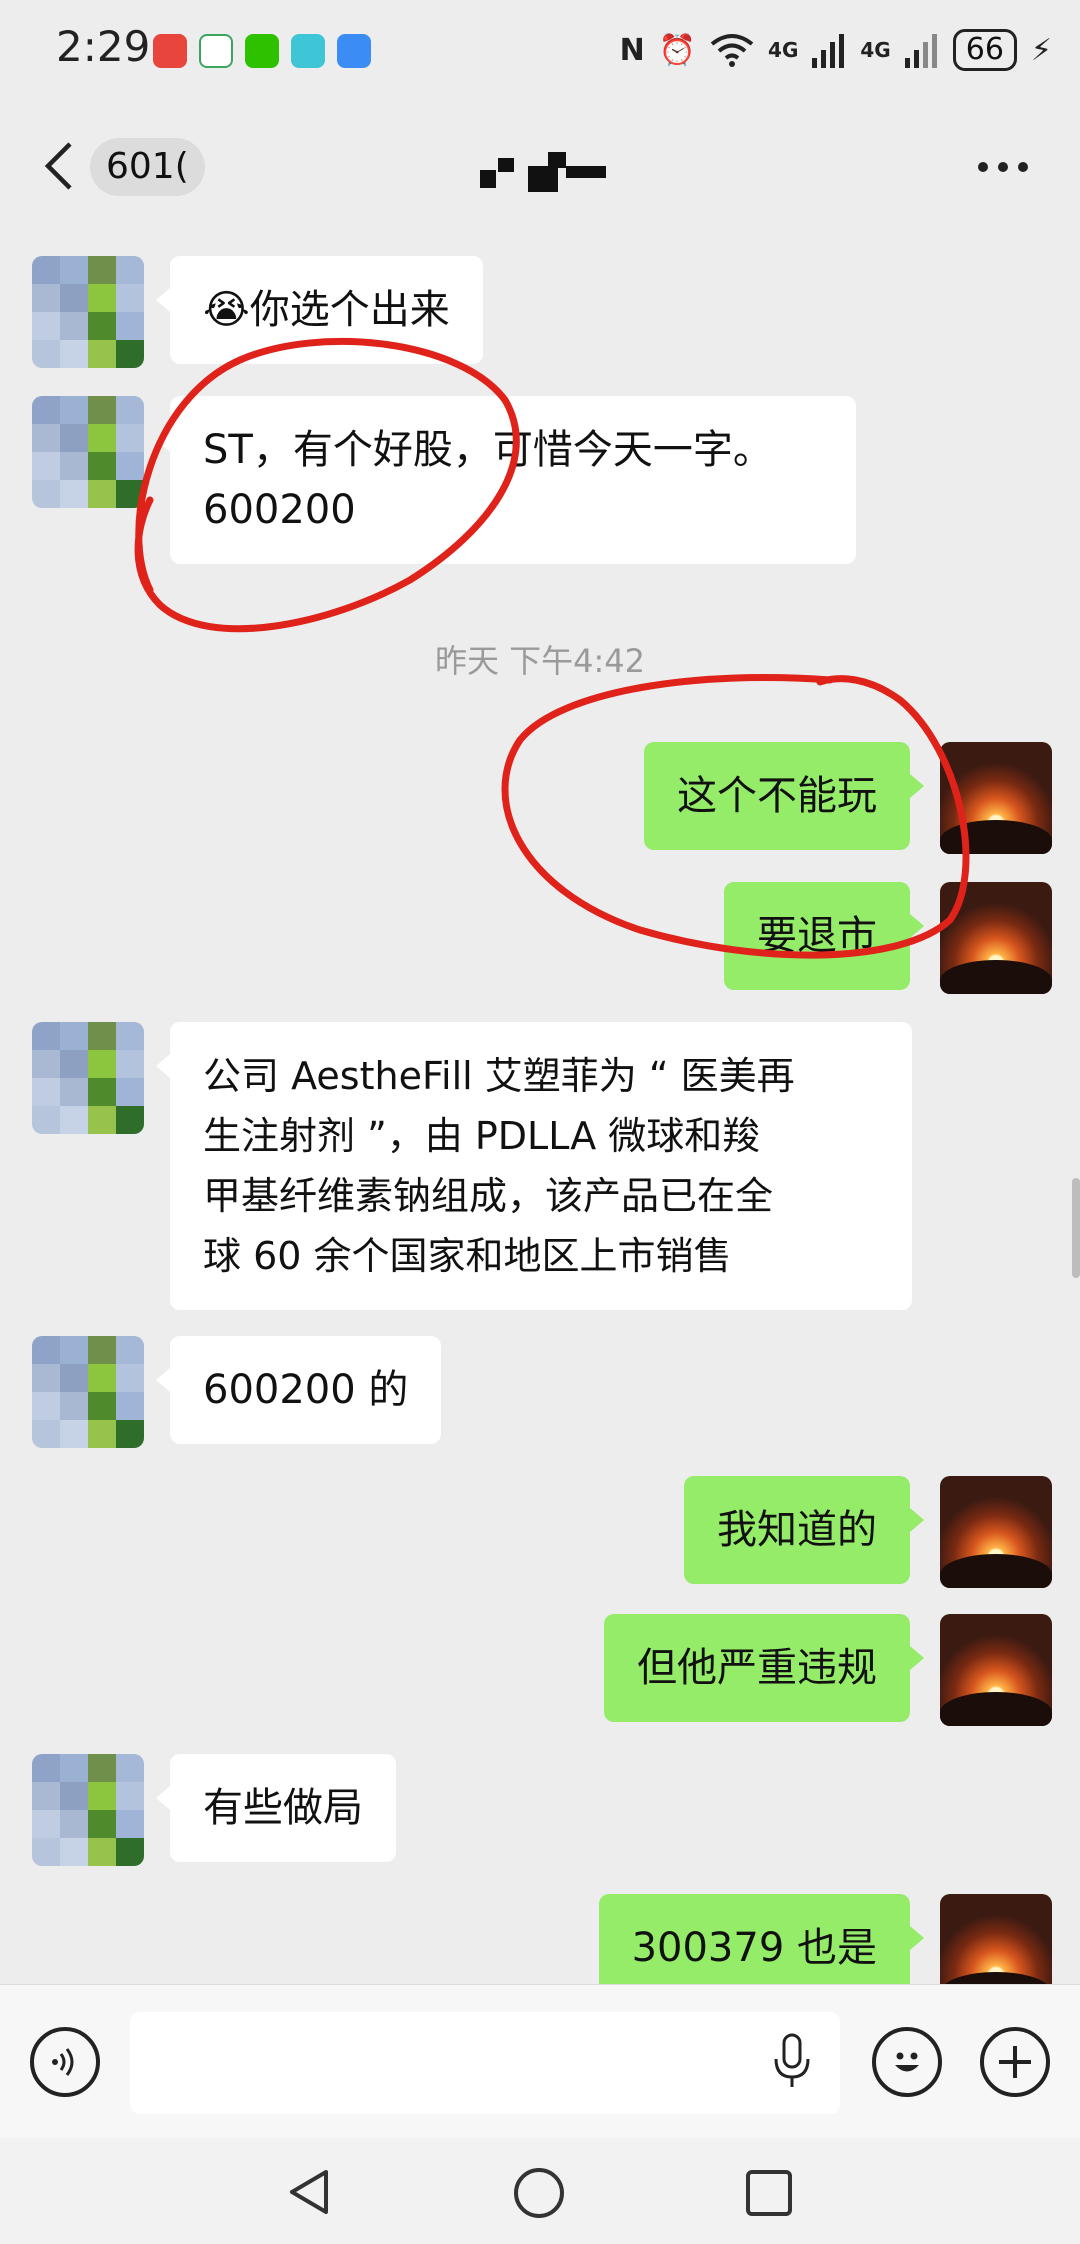 Image resolution: width=1080 pixels, height=2244 pixels. Describe the element at coordinates (984, 50) in the screenshot. I see `battery-level: 66` at that location.